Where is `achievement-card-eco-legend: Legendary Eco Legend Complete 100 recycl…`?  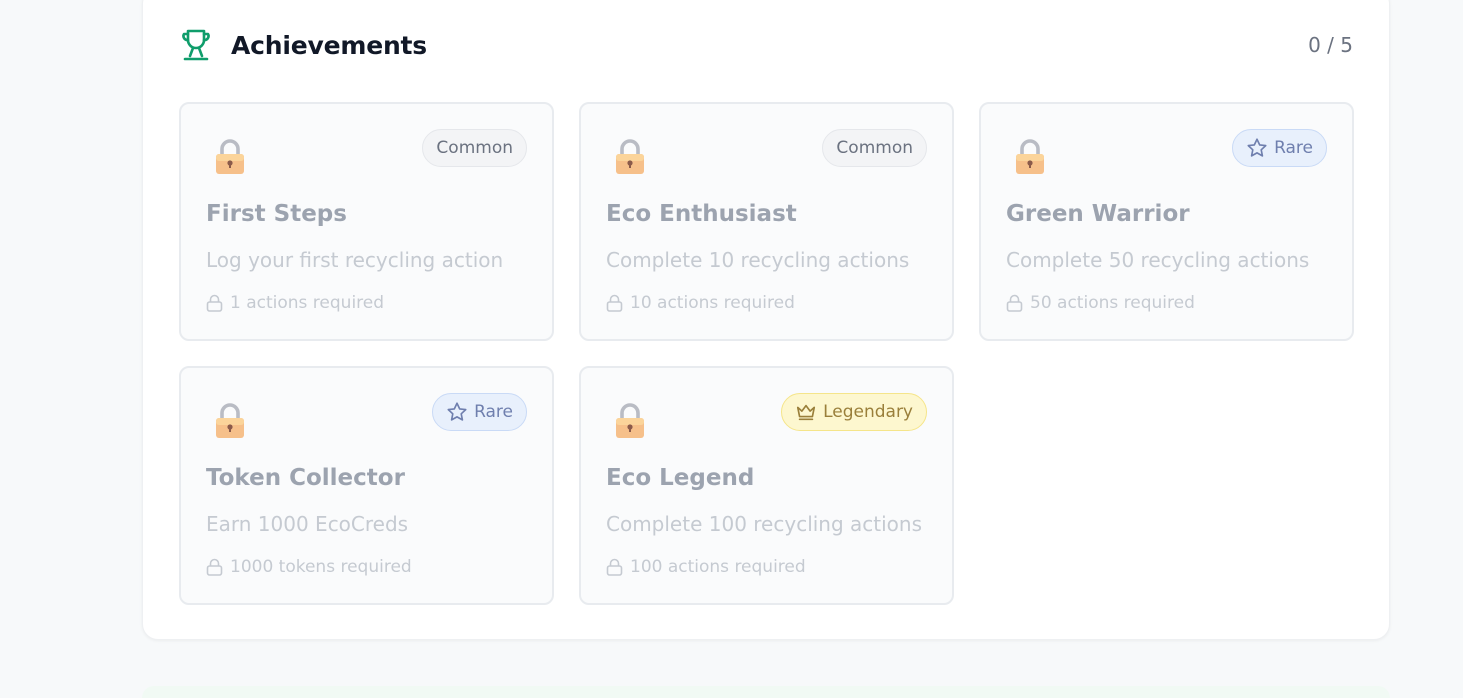
achievement-card-eco-legend: Legendary Eco Legend Complete 100 recycl… is located at coordinates (766, 485).